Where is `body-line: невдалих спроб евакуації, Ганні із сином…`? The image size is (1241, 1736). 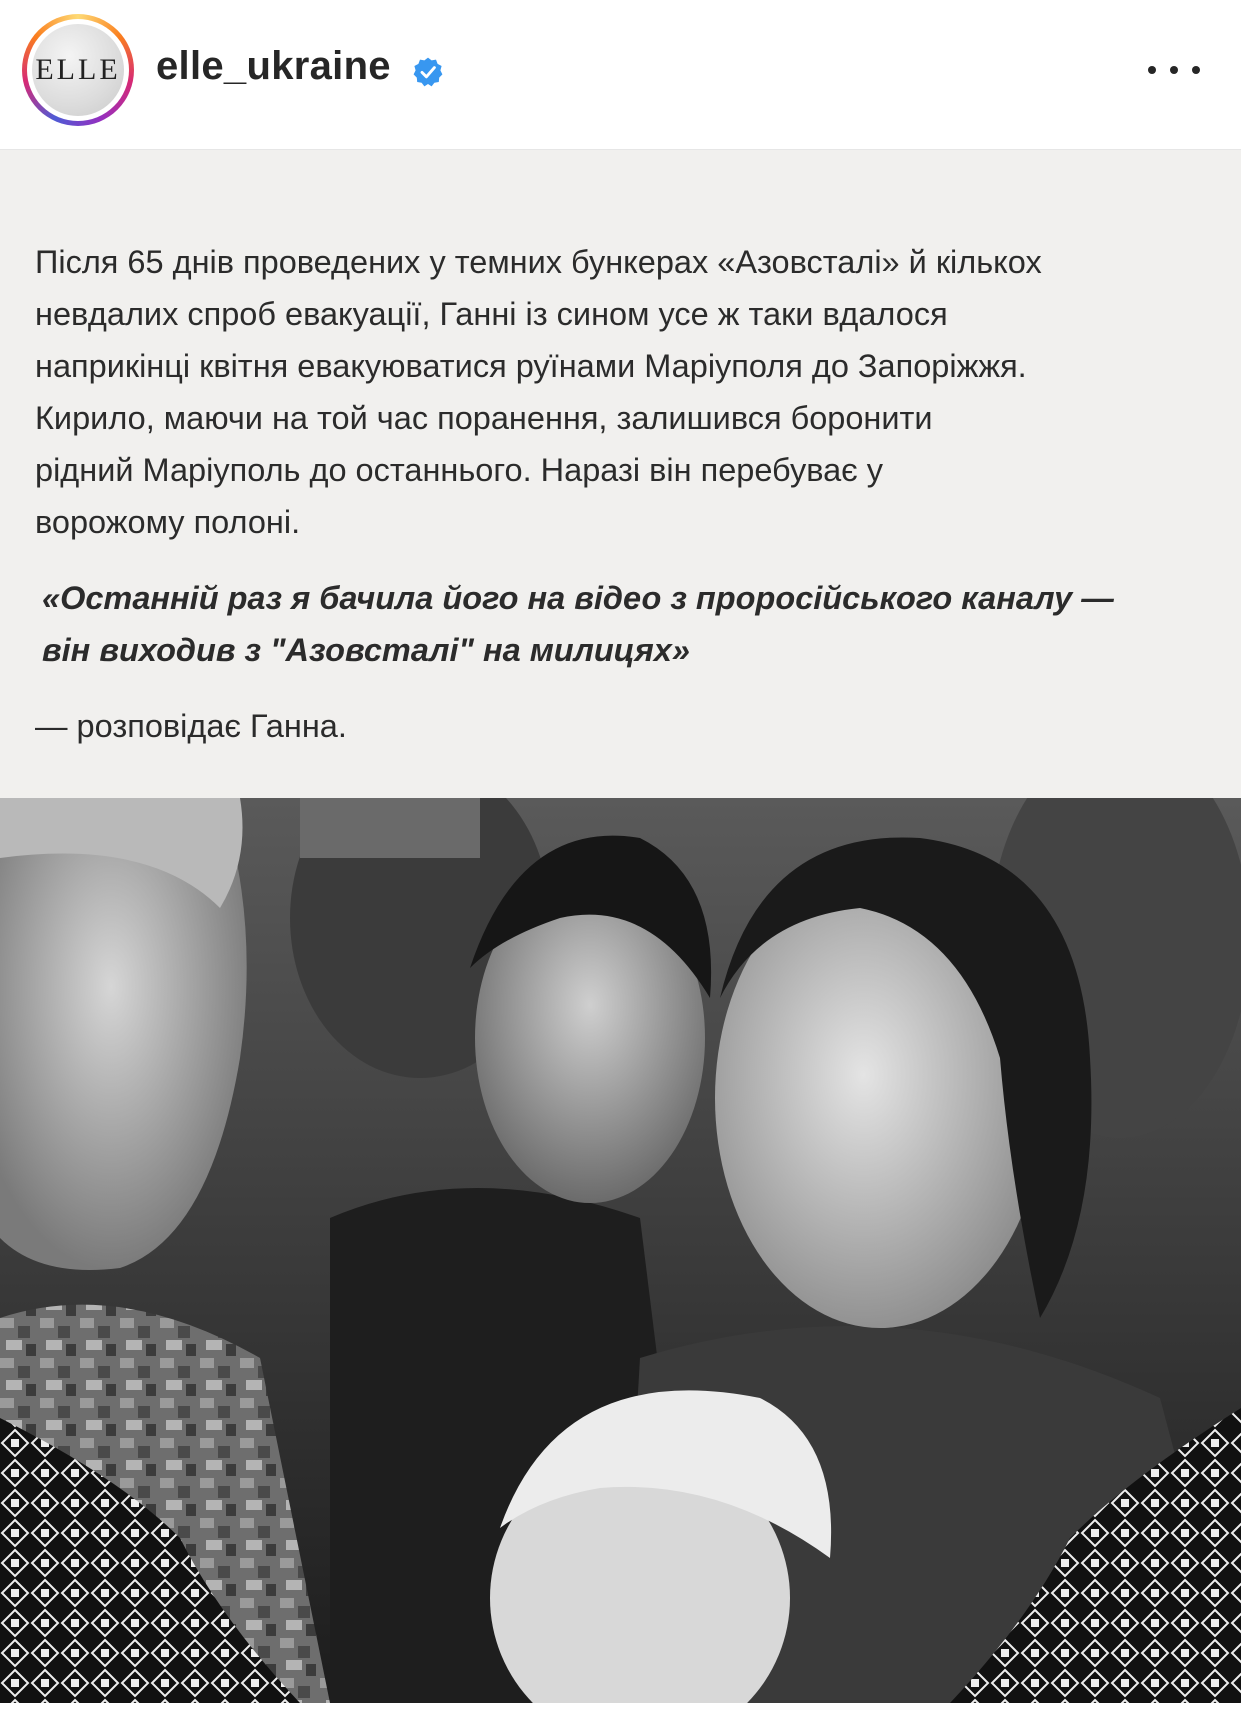
body-line: невдалих спроб евакуації, Ганні із сином… is located at coordinates (491, 314).